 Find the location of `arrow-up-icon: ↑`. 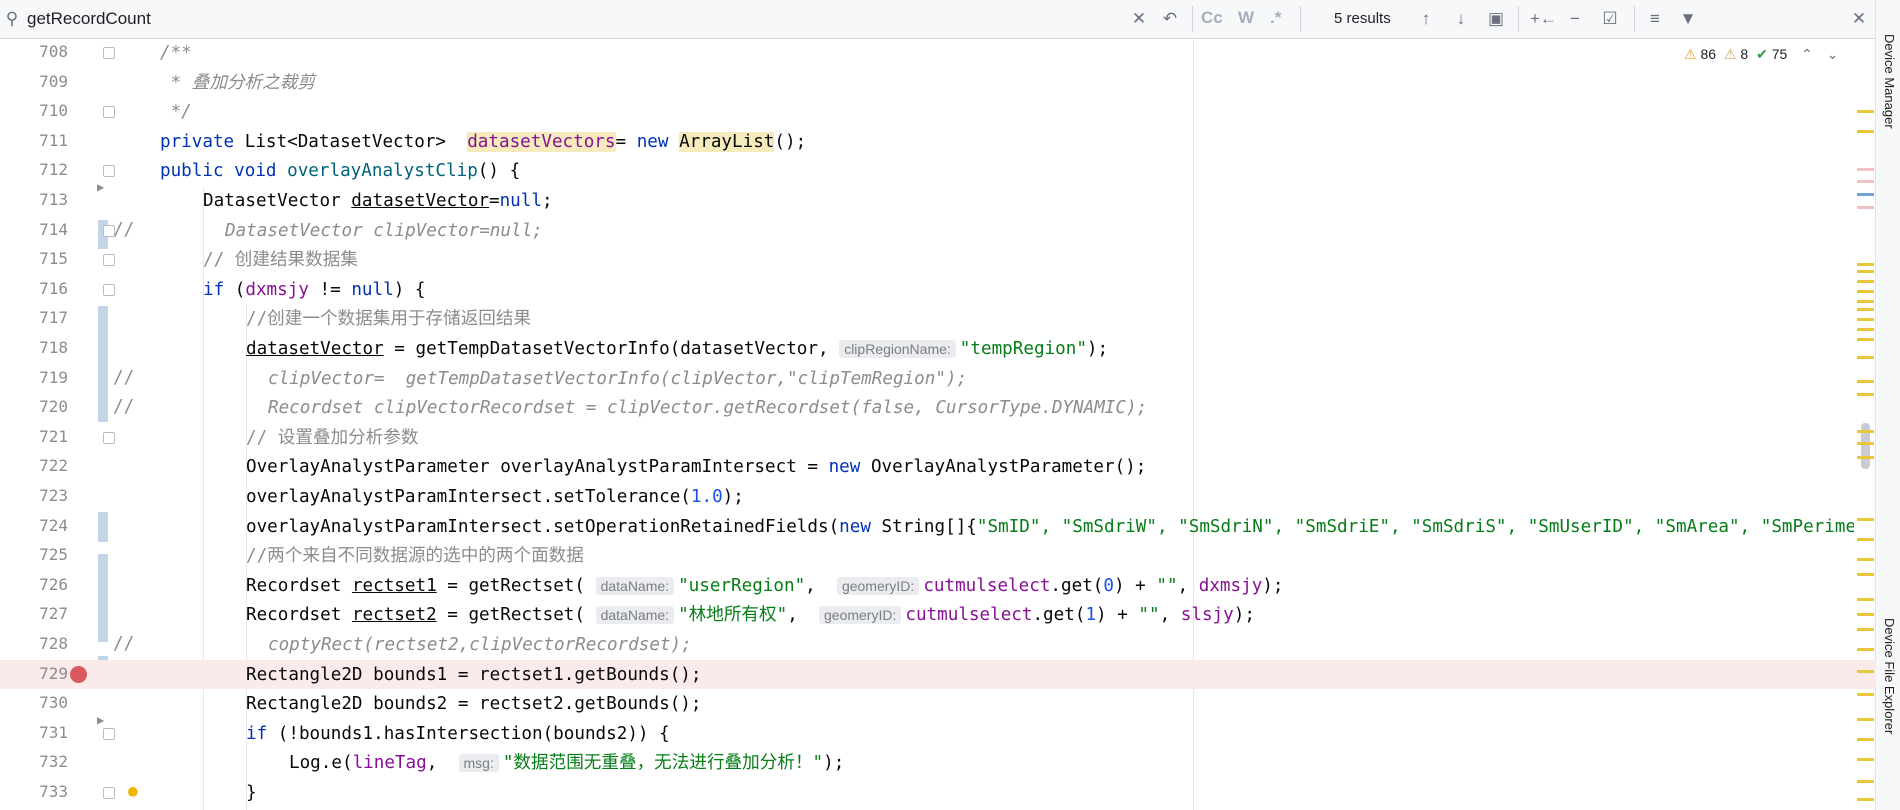

arrow-up-icon: ↑ is located at coordinates (1426, 19).